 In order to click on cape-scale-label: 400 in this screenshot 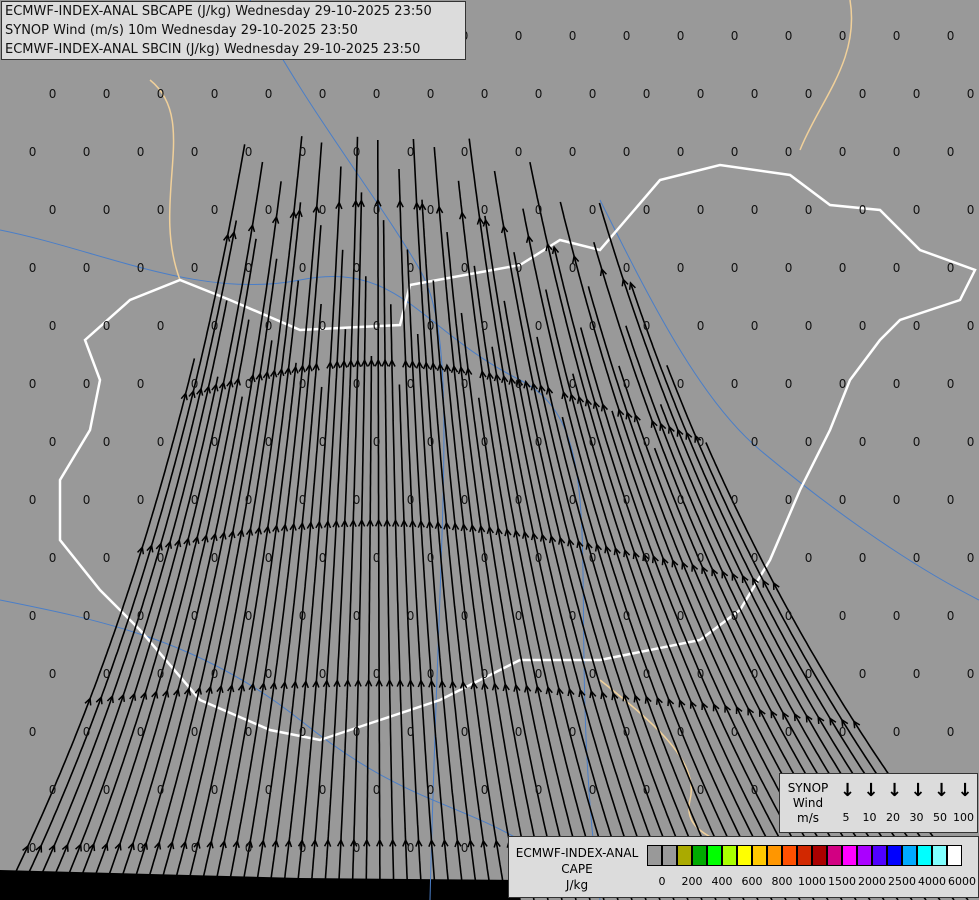, I will do `click(722, 881)`.